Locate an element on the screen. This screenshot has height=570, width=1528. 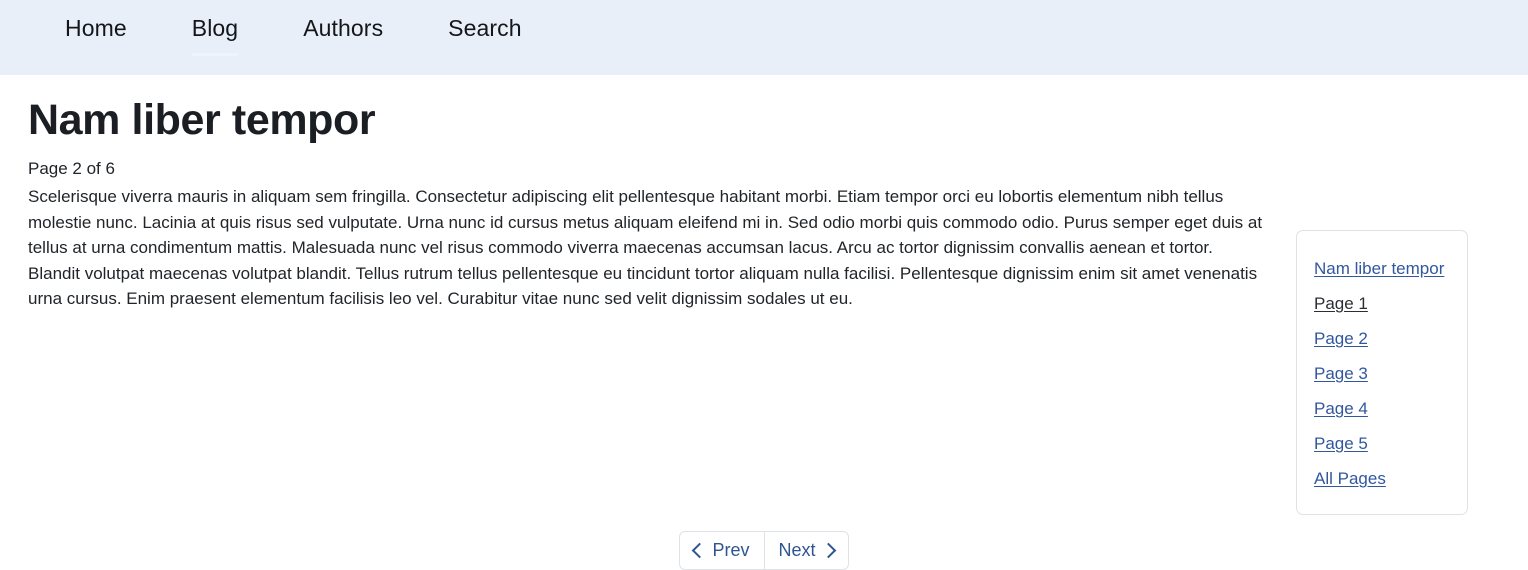
nav-item-home: Home is located at coordinates (103, 37).